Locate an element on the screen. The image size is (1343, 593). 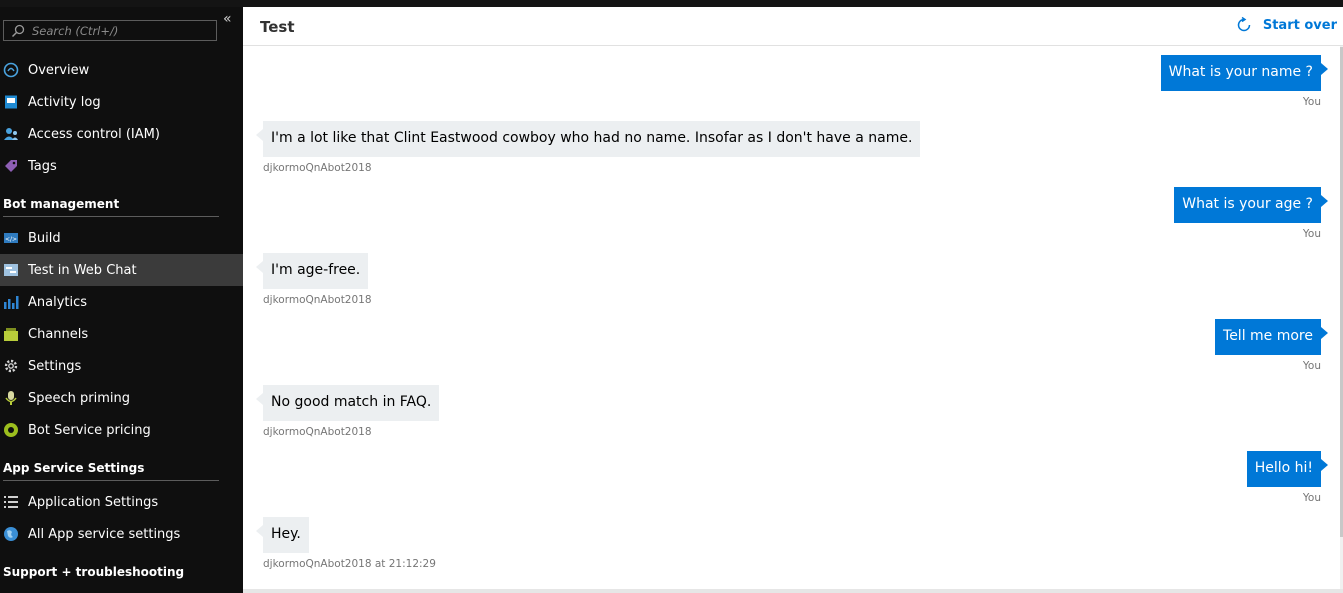
user-message-bubble: Tell me more is located at coordinates (1271, 337).